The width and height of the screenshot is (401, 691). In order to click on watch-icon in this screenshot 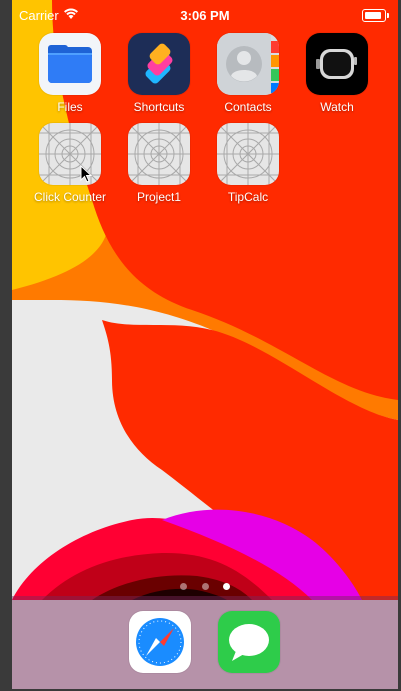, I will do `click(337, 64)`.